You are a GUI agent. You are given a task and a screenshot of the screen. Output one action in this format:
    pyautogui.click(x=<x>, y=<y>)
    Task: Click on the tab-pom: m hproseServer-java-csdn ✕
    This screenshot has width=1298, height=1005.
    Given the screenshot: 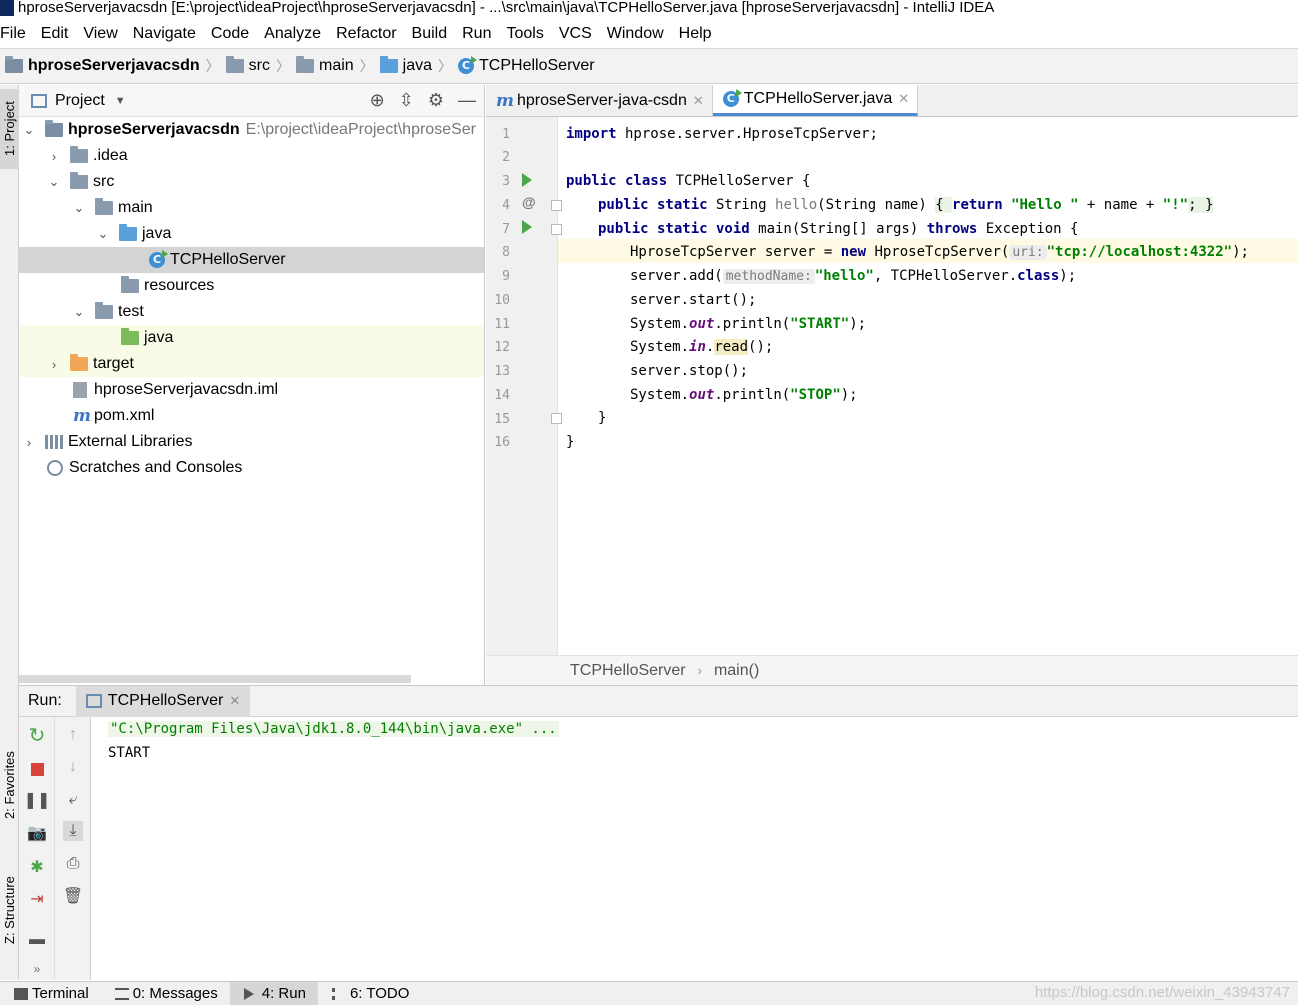 What is the action you would take?
    pyautogui.click(x=599, y=100)
    